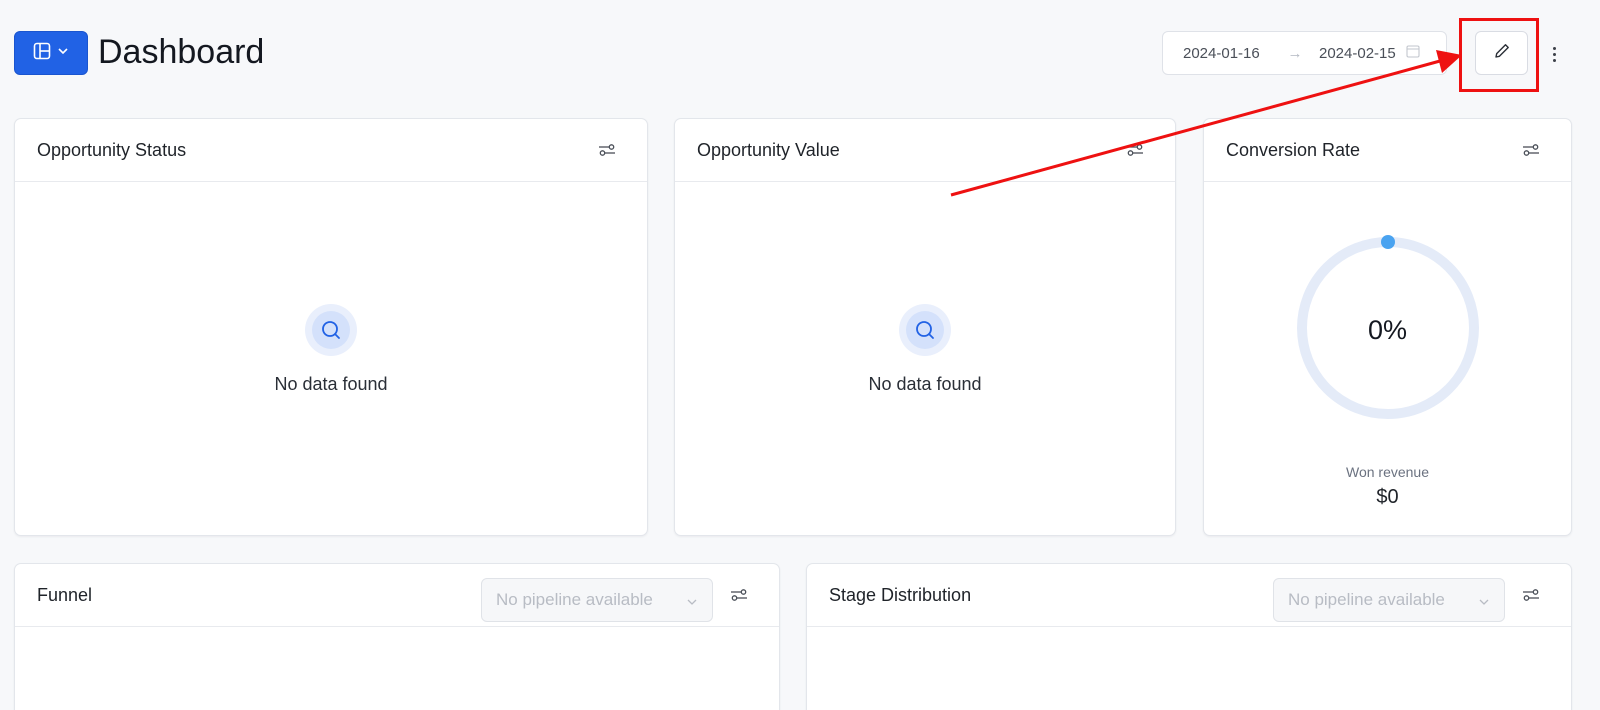 The height and width of the screenshot is (710, 1600). I want to click on layout-switcher-button, so click(51, 53).